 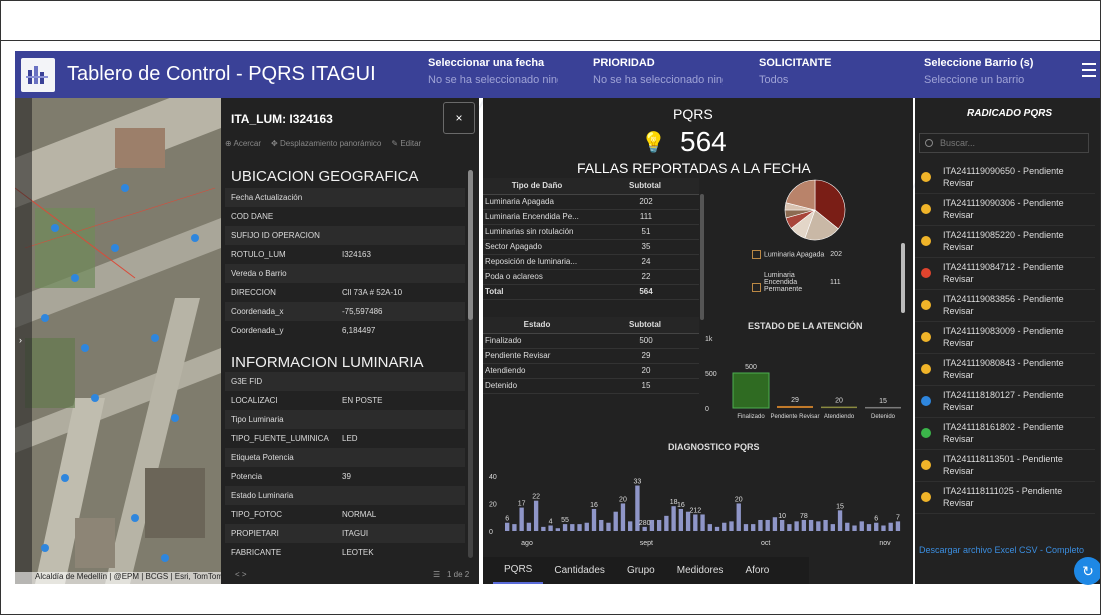 What do you see at coordinates (359, 330) in the screenshot?
I see `attribute-value: 6,184497` at bounding box center [359, 330].